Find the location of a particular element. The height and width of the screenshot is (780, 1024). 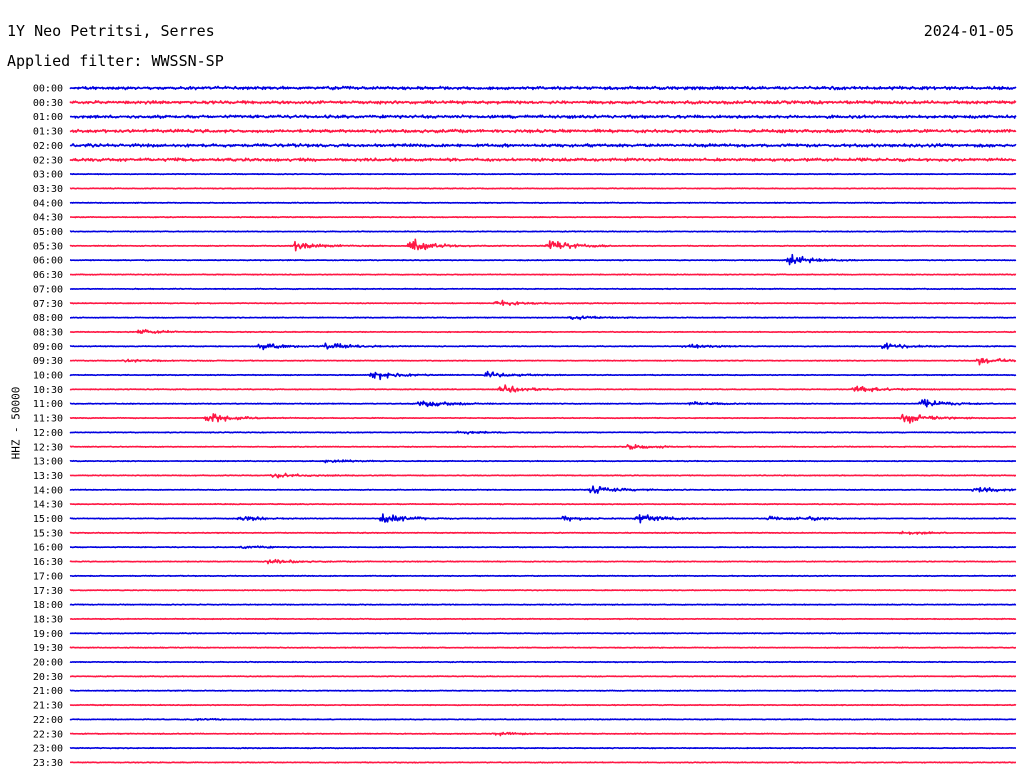

row-time-label: 07:00 is located at coordinates (48, 289).